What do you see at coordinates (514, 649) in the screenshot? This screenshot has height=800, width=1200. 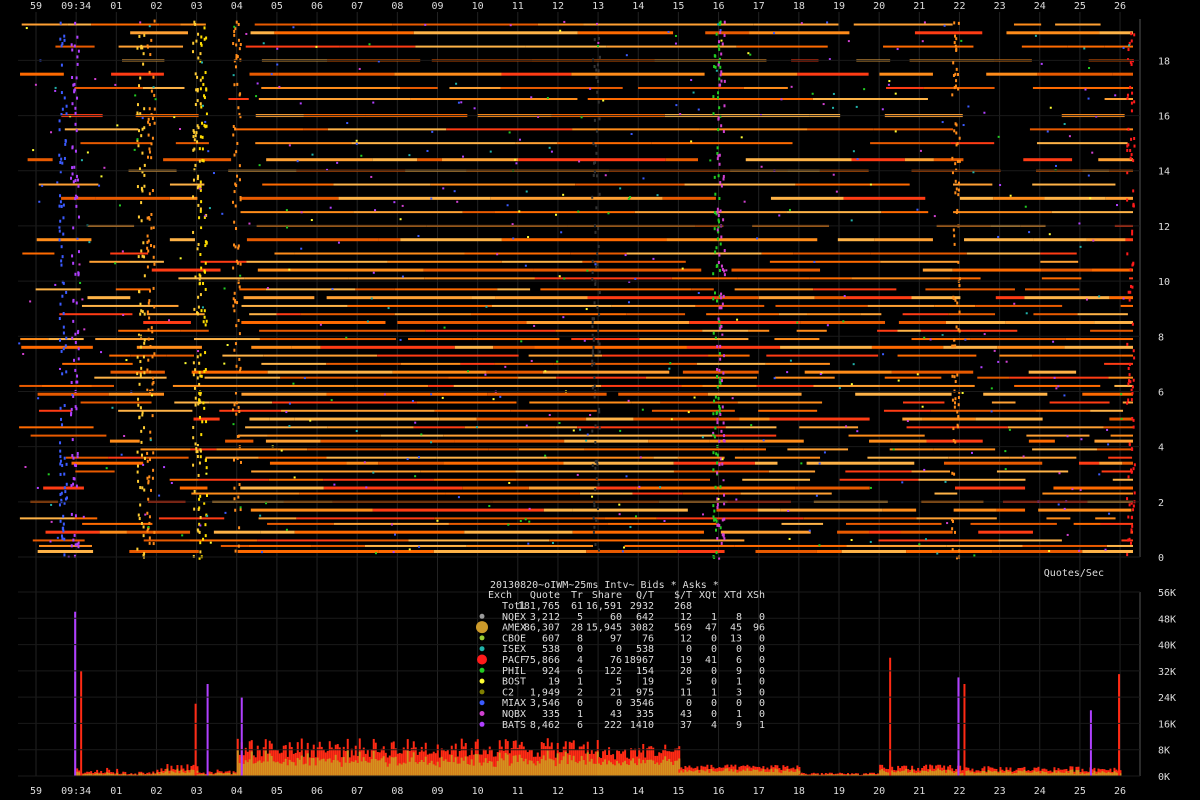 I see `stats-row-name: ISEX` at bounding box center [514, 649].